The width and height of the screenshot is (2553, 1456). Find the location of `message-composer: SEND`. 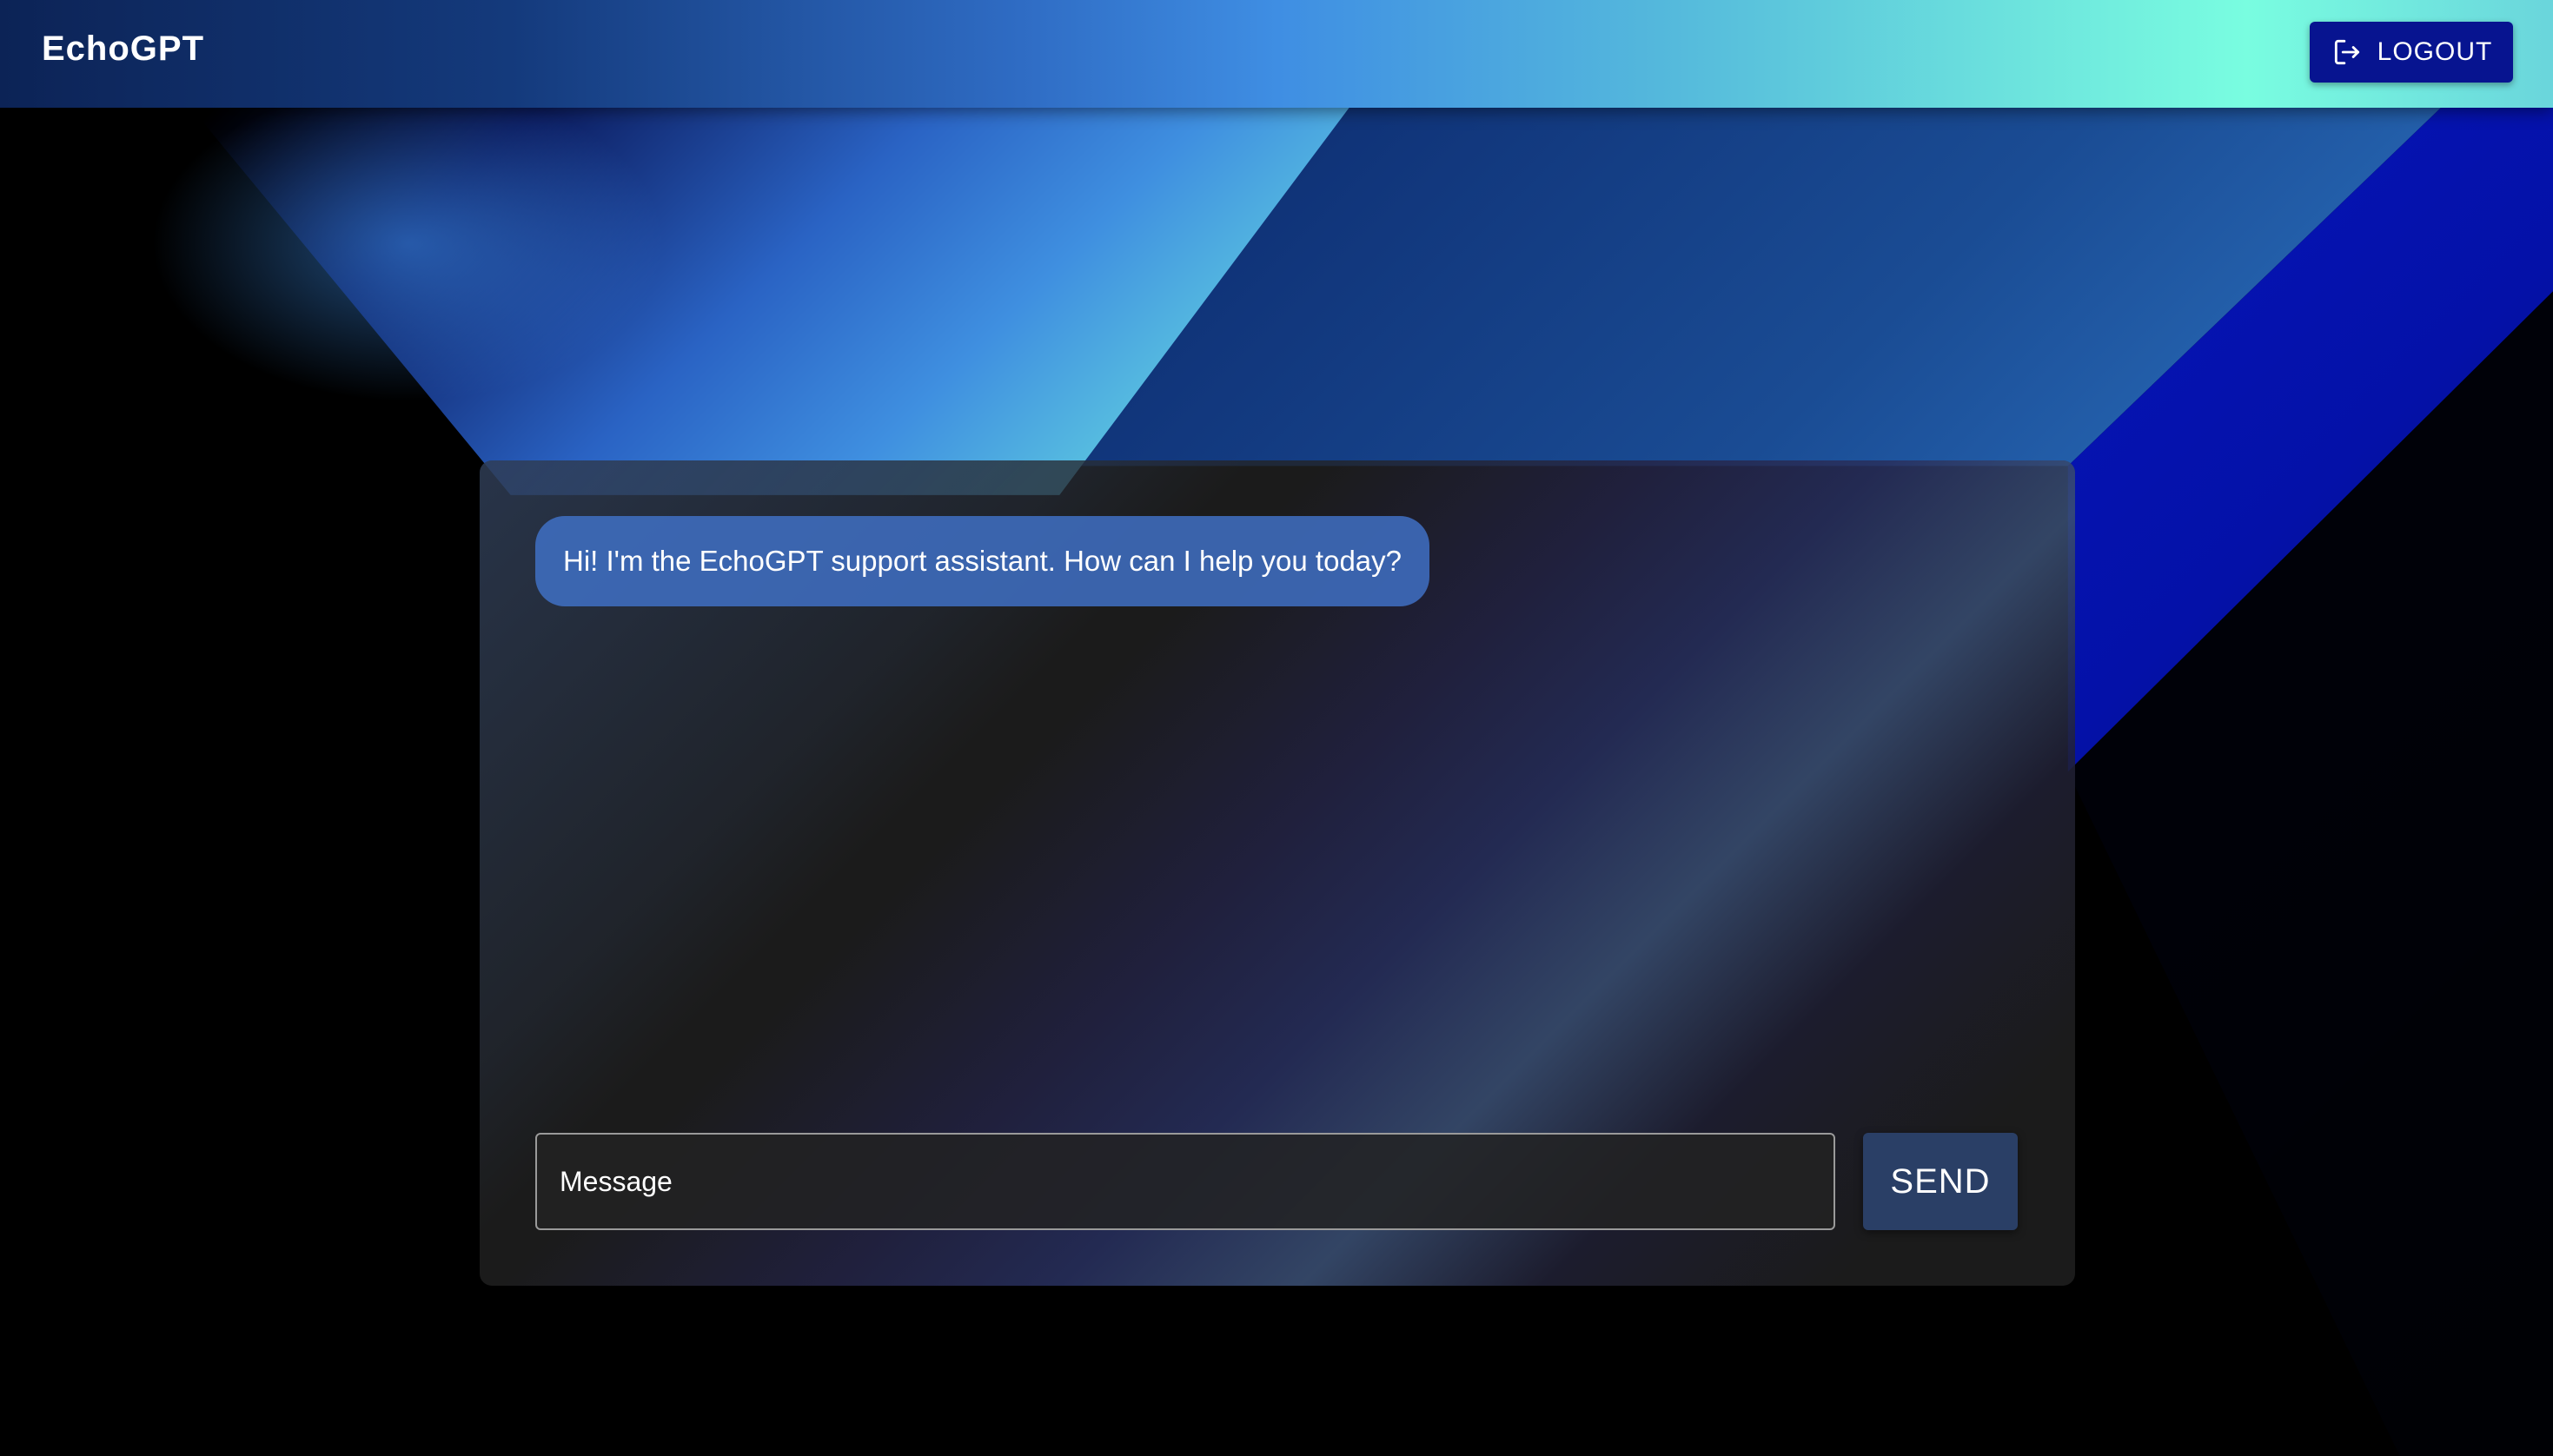

message-composer: SEND is located at coordinates (1277, 1181).